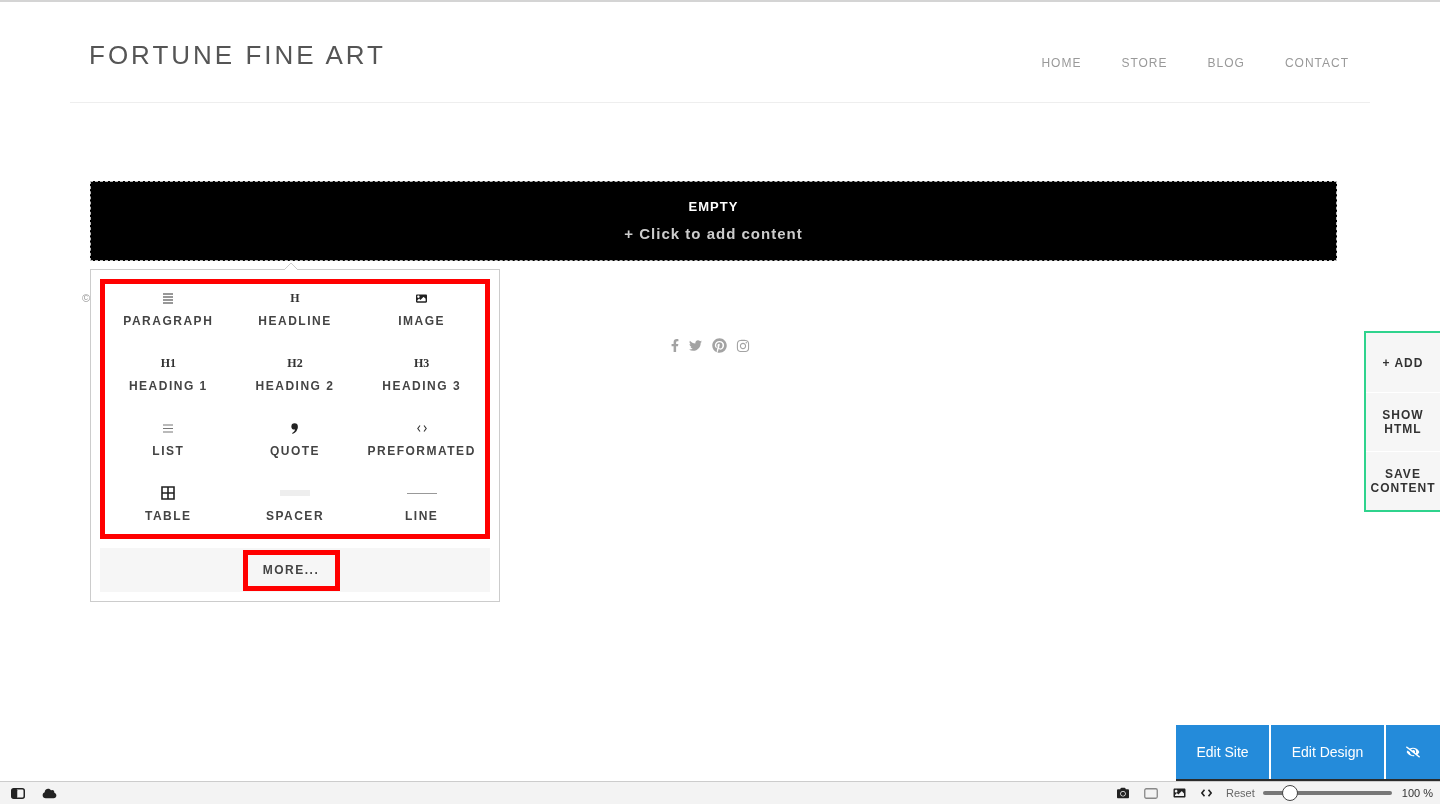 The width and height of the screenshot is (1440, 804). What do you see at coordinates (295, 506) in the screenshot?
I see `block-type-option: SPACER` at bounding box center [295, 506].